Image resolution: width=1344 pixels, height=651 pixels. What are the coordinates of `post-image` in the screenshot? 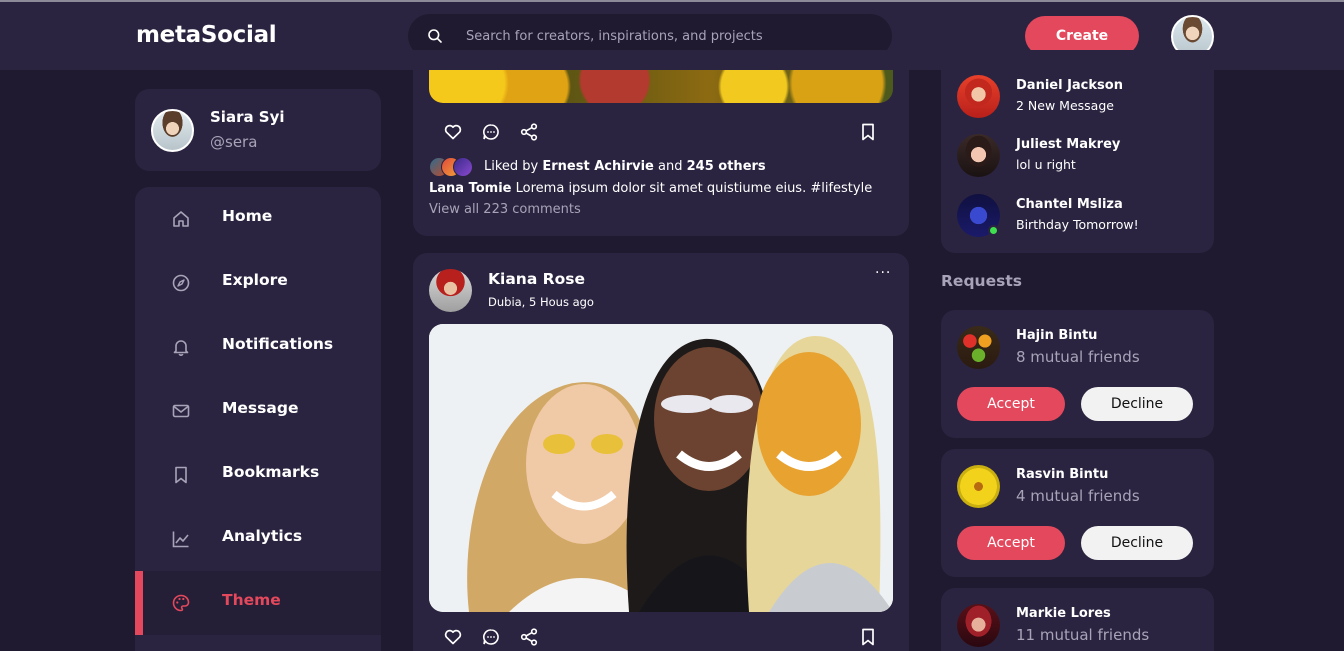 It's located at (661, 86).